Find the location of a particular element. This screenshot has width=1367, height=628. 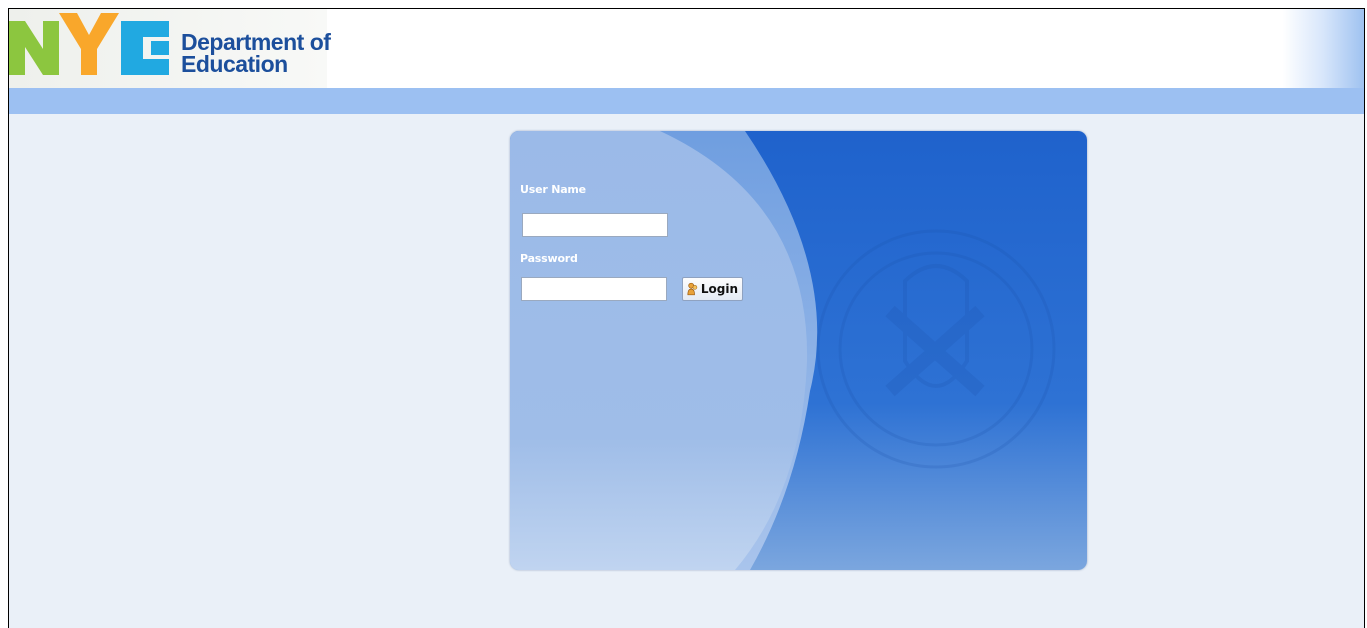

users-icon is located at coordinates (692, 289).